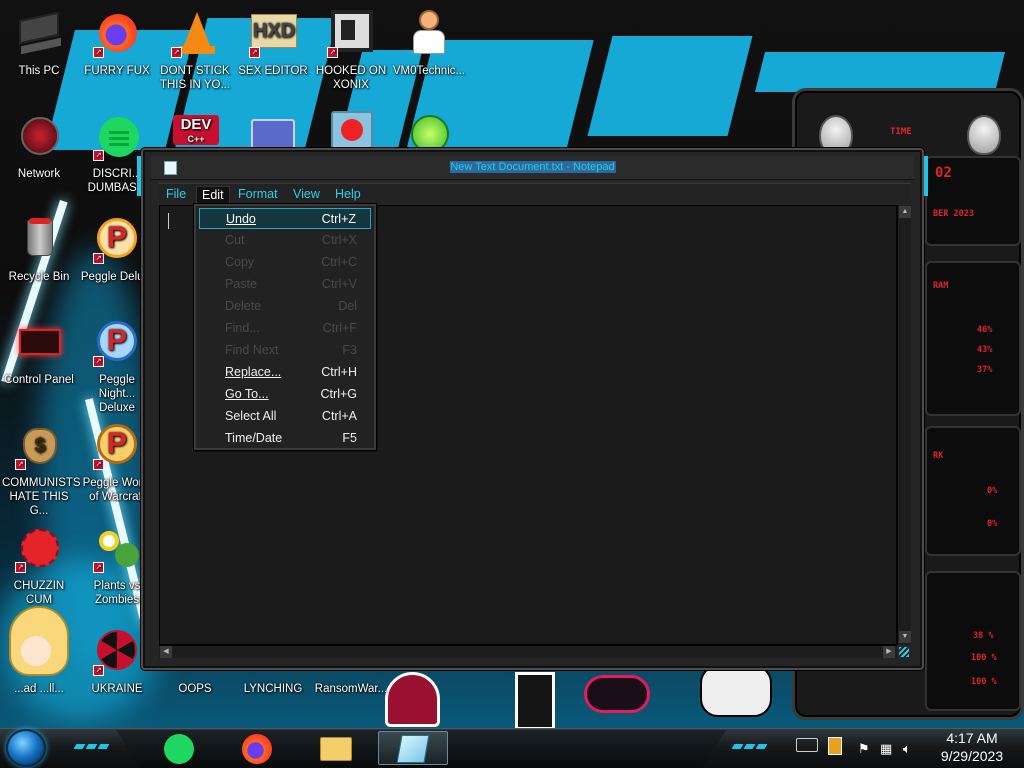 Image resolution: width=1024 pixels, height=768 pixels. Describe the element at coordinates (39, 549) in the screenshot. I see `chuzzle-icon: ↗` at that location.